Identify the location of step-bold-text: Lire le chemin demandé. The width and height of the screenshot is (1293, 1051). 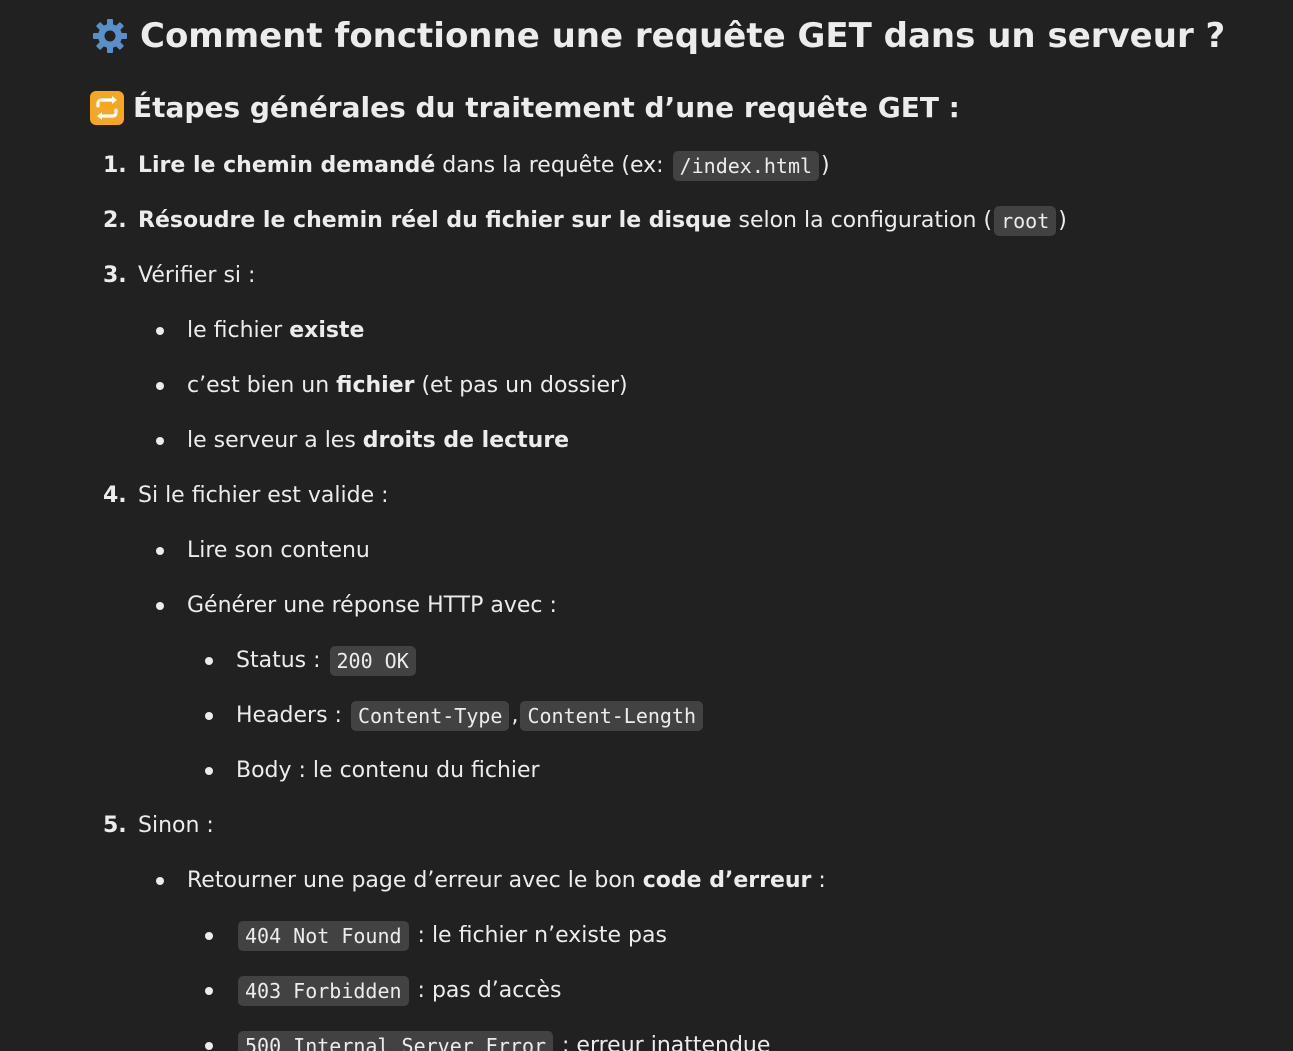
(287, 165).